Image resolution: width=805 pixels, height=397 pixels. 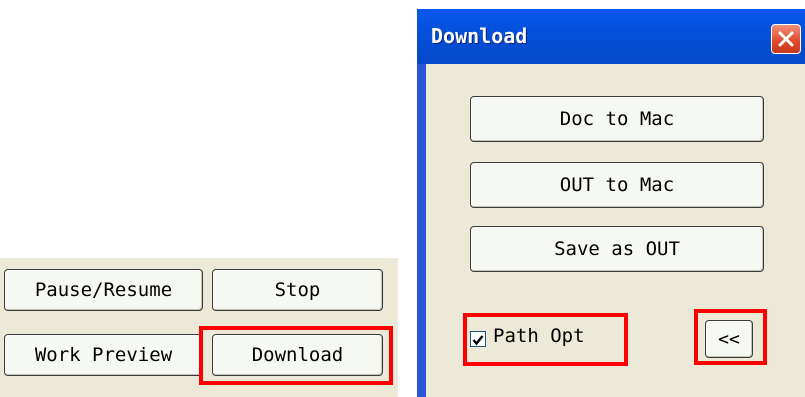 I want to click on work-preview-button: Work Preview, so click(x=103, y=355).